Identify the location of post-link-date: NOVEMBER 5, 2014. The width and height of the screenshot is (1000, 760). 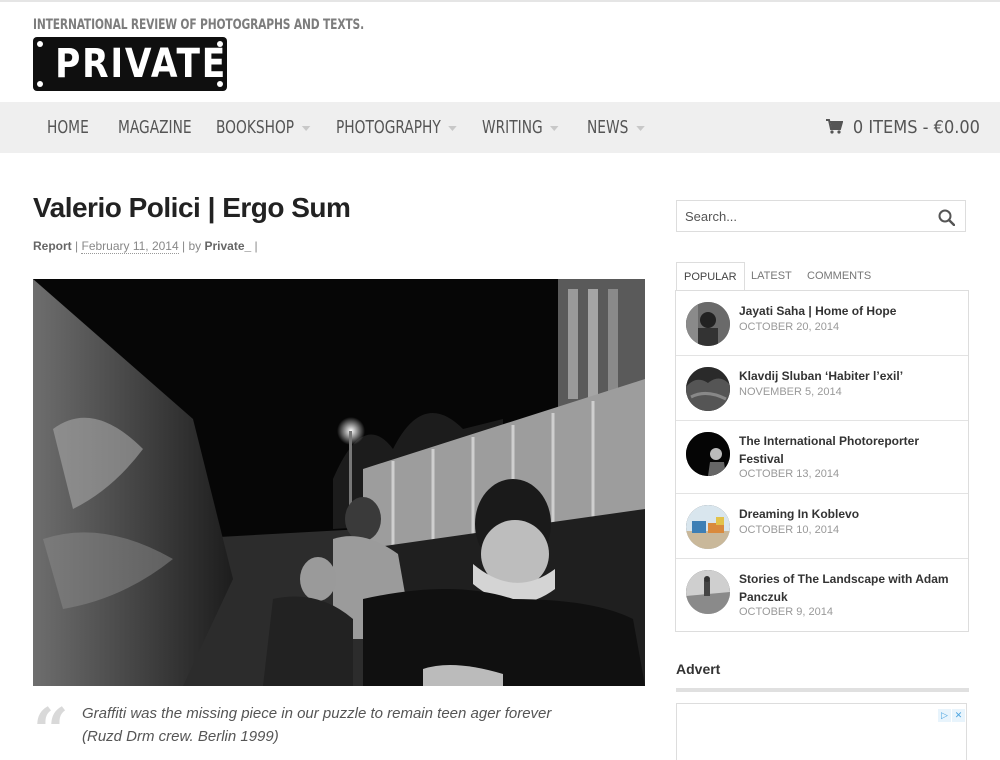
(790, 392).